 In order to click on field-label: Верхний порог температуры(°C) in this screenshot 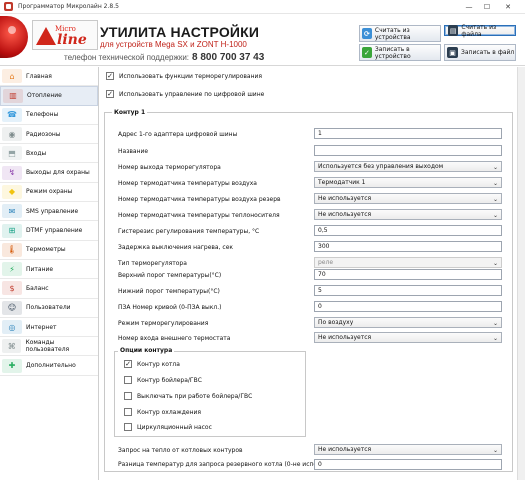, I will do `click(170, 275)`.